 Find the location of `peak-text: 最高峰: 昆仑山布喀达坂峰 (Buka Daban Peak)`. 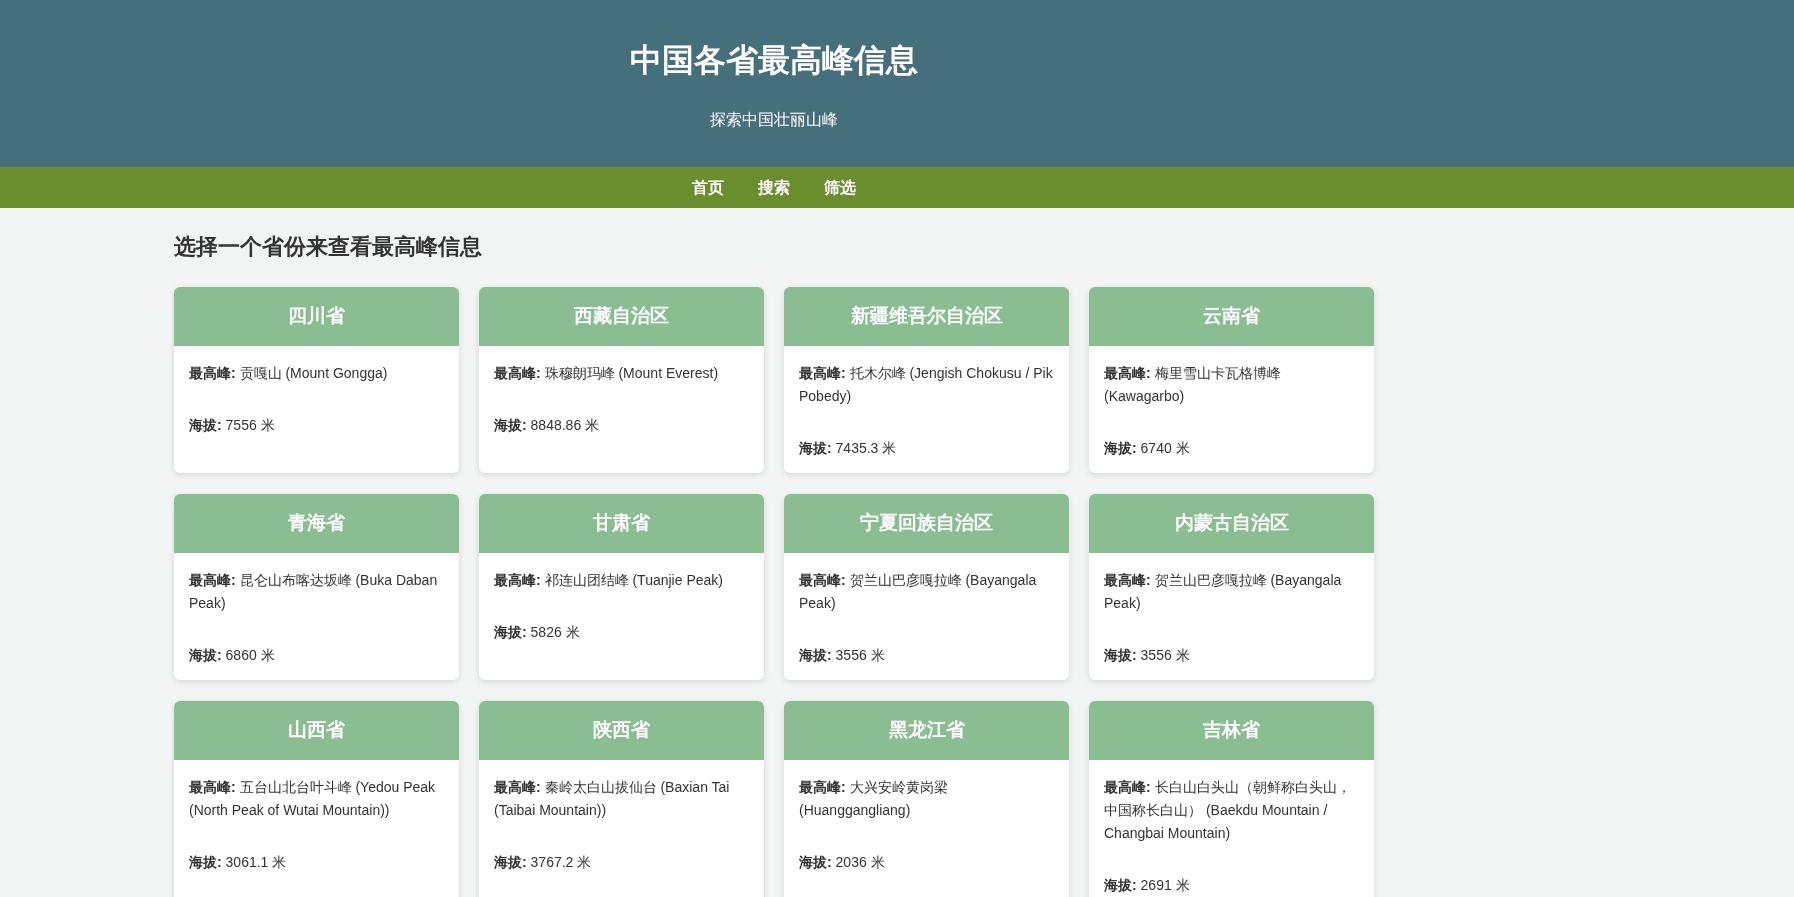

peak-text: 最高峰: 昆仑山布喀达坂峰 (Buka Daban Peak) is located at coordinates (314, 592).